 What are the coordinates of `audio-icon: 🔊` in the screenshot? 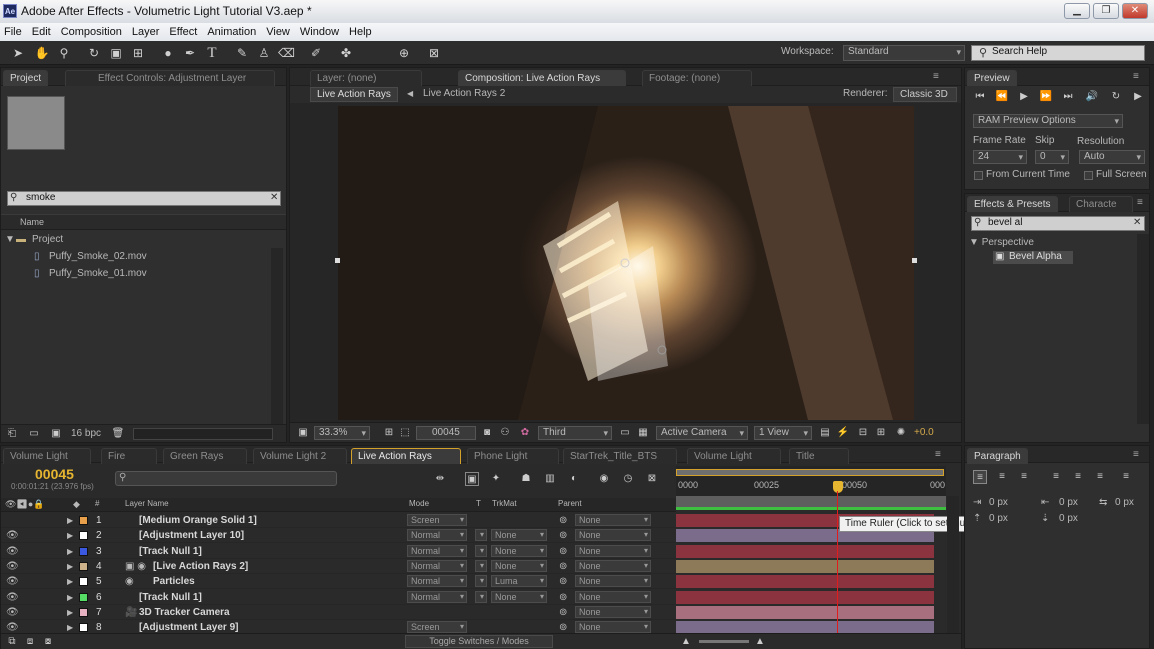 It's located at (1092, 97).